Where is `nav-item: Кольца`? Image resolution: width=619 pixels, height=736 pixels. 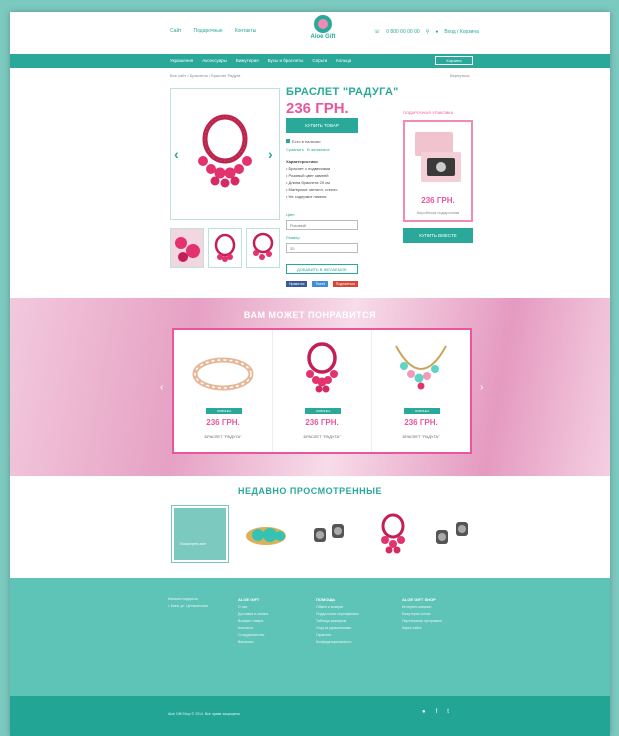
nav-item: Кольца is located at coordinates (343, 60).